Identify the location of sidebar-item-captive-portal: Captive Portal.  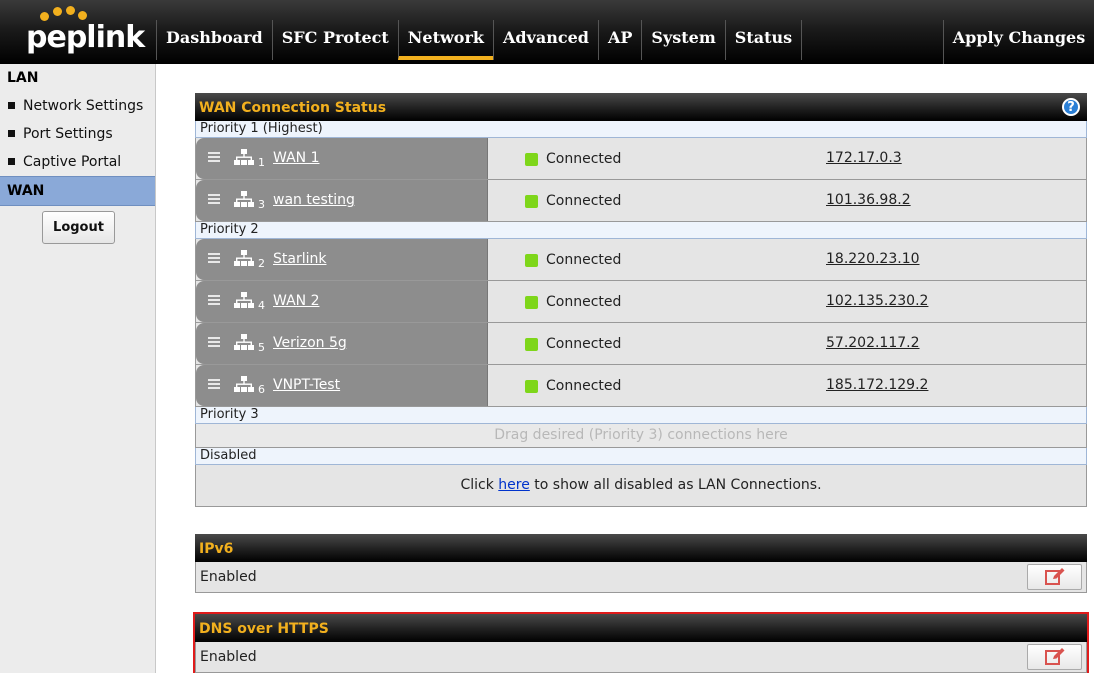
(77, 162).